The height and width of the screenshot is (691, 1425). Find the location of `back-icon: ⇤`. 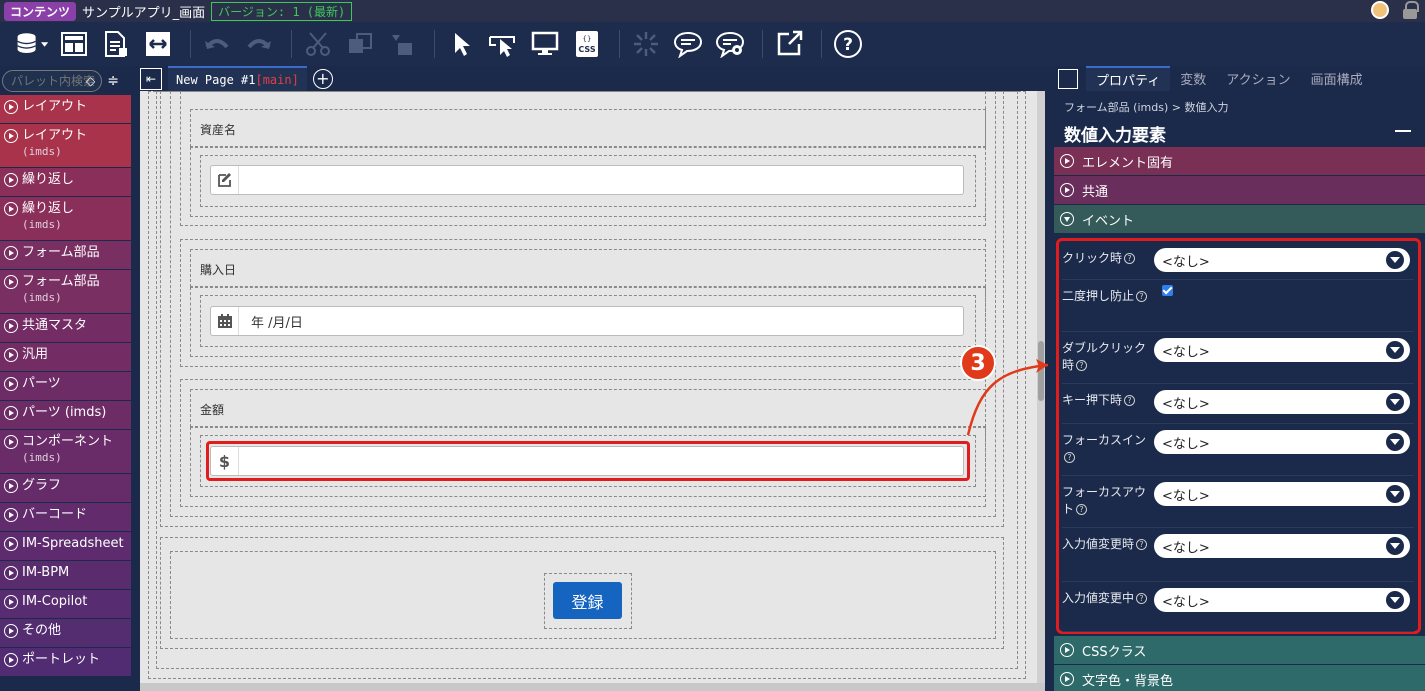

back-icon: ⇤ is located at coordinates (151, 78).